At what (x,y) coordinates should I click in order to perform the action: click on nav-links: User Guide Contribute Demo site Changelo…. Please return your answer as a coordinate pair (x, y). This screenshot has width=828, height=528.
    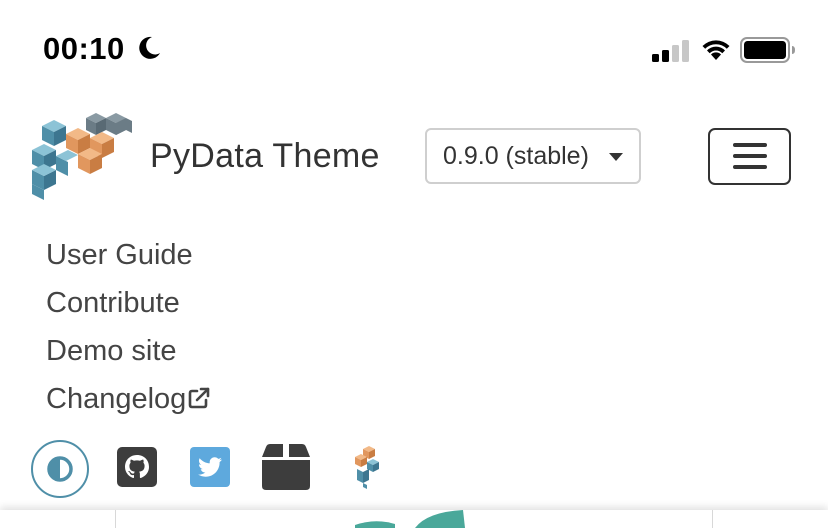
    Looking at the image, I should click on (128, 330).